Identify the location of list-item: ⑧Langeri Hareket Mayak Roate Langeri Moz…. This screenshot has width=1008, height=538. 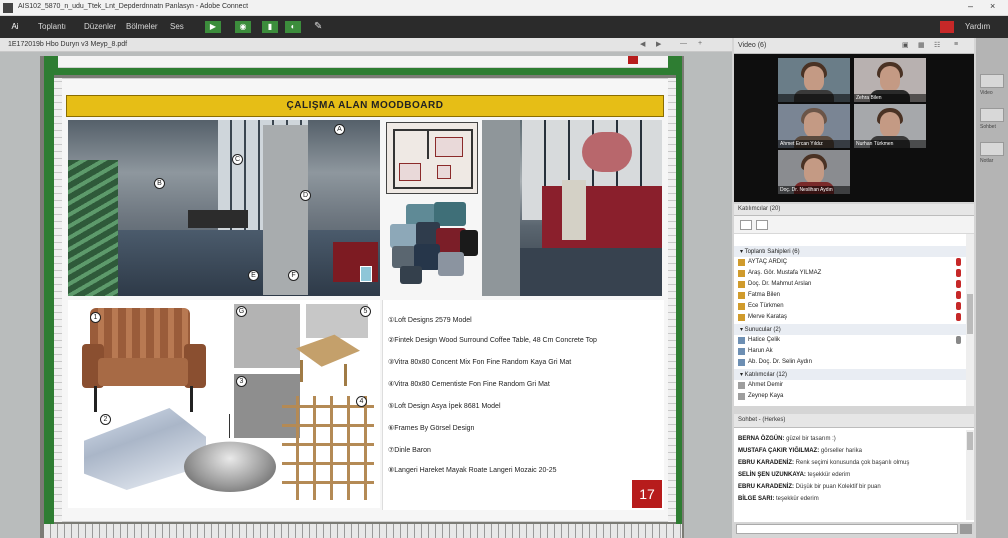
(472, 470).